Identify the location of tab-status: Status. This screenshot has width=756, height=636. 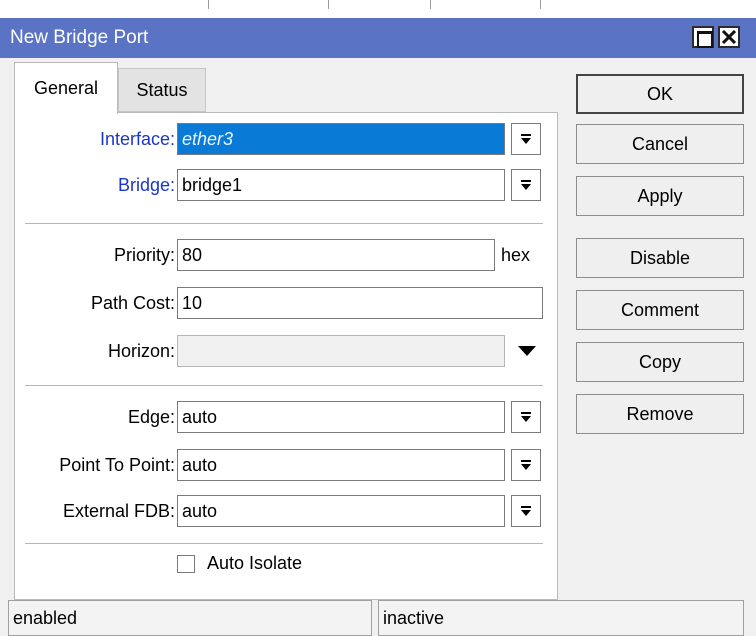
(162, 90).